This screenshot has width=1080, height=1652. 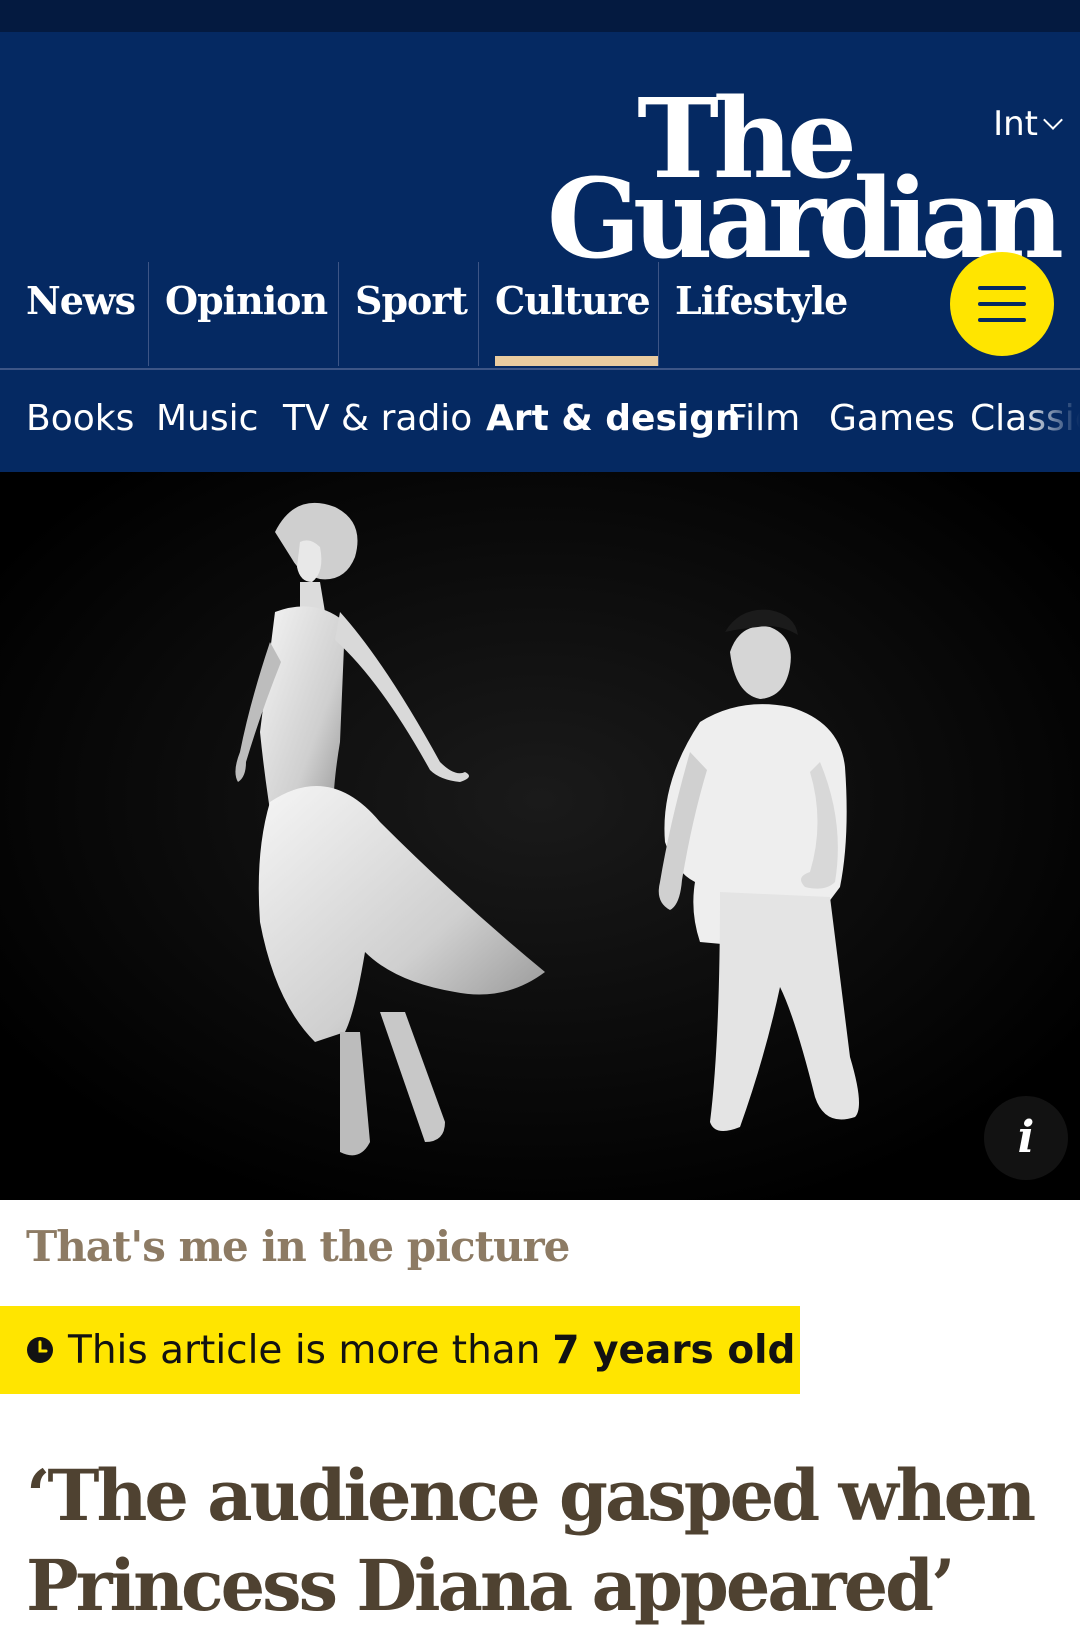 I want to click on subnav-fade, so click(x=1050, y=421).